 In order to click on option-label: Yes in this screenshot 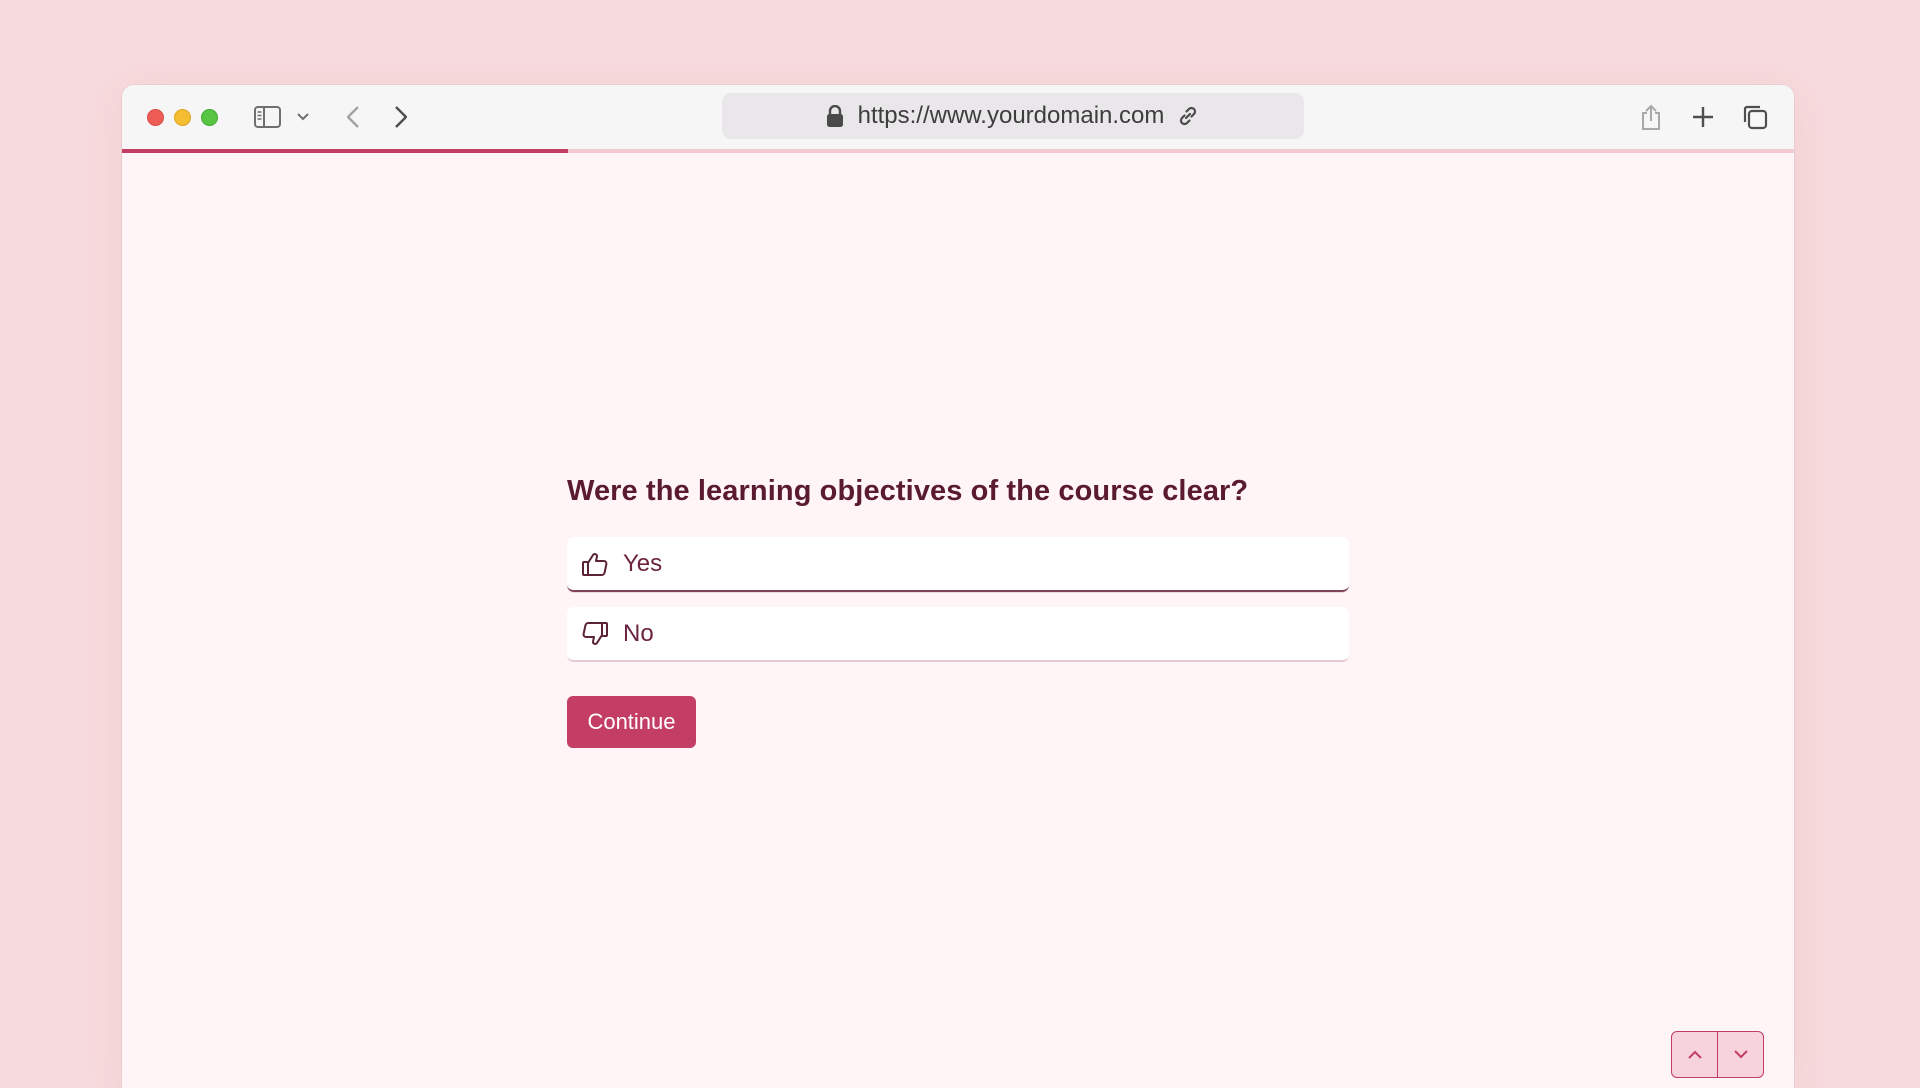, I will do `click(643, 563)`.